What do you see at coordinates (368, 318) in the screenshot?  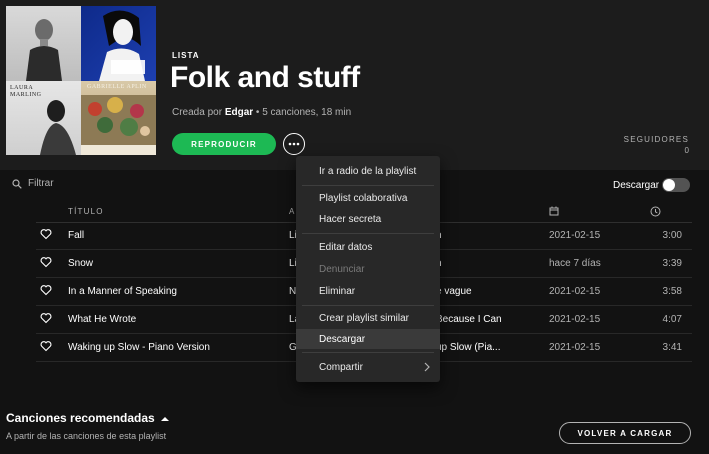 I see `menu-item-create-similar: Crear playlist similar` at bounding box center [368, 318].